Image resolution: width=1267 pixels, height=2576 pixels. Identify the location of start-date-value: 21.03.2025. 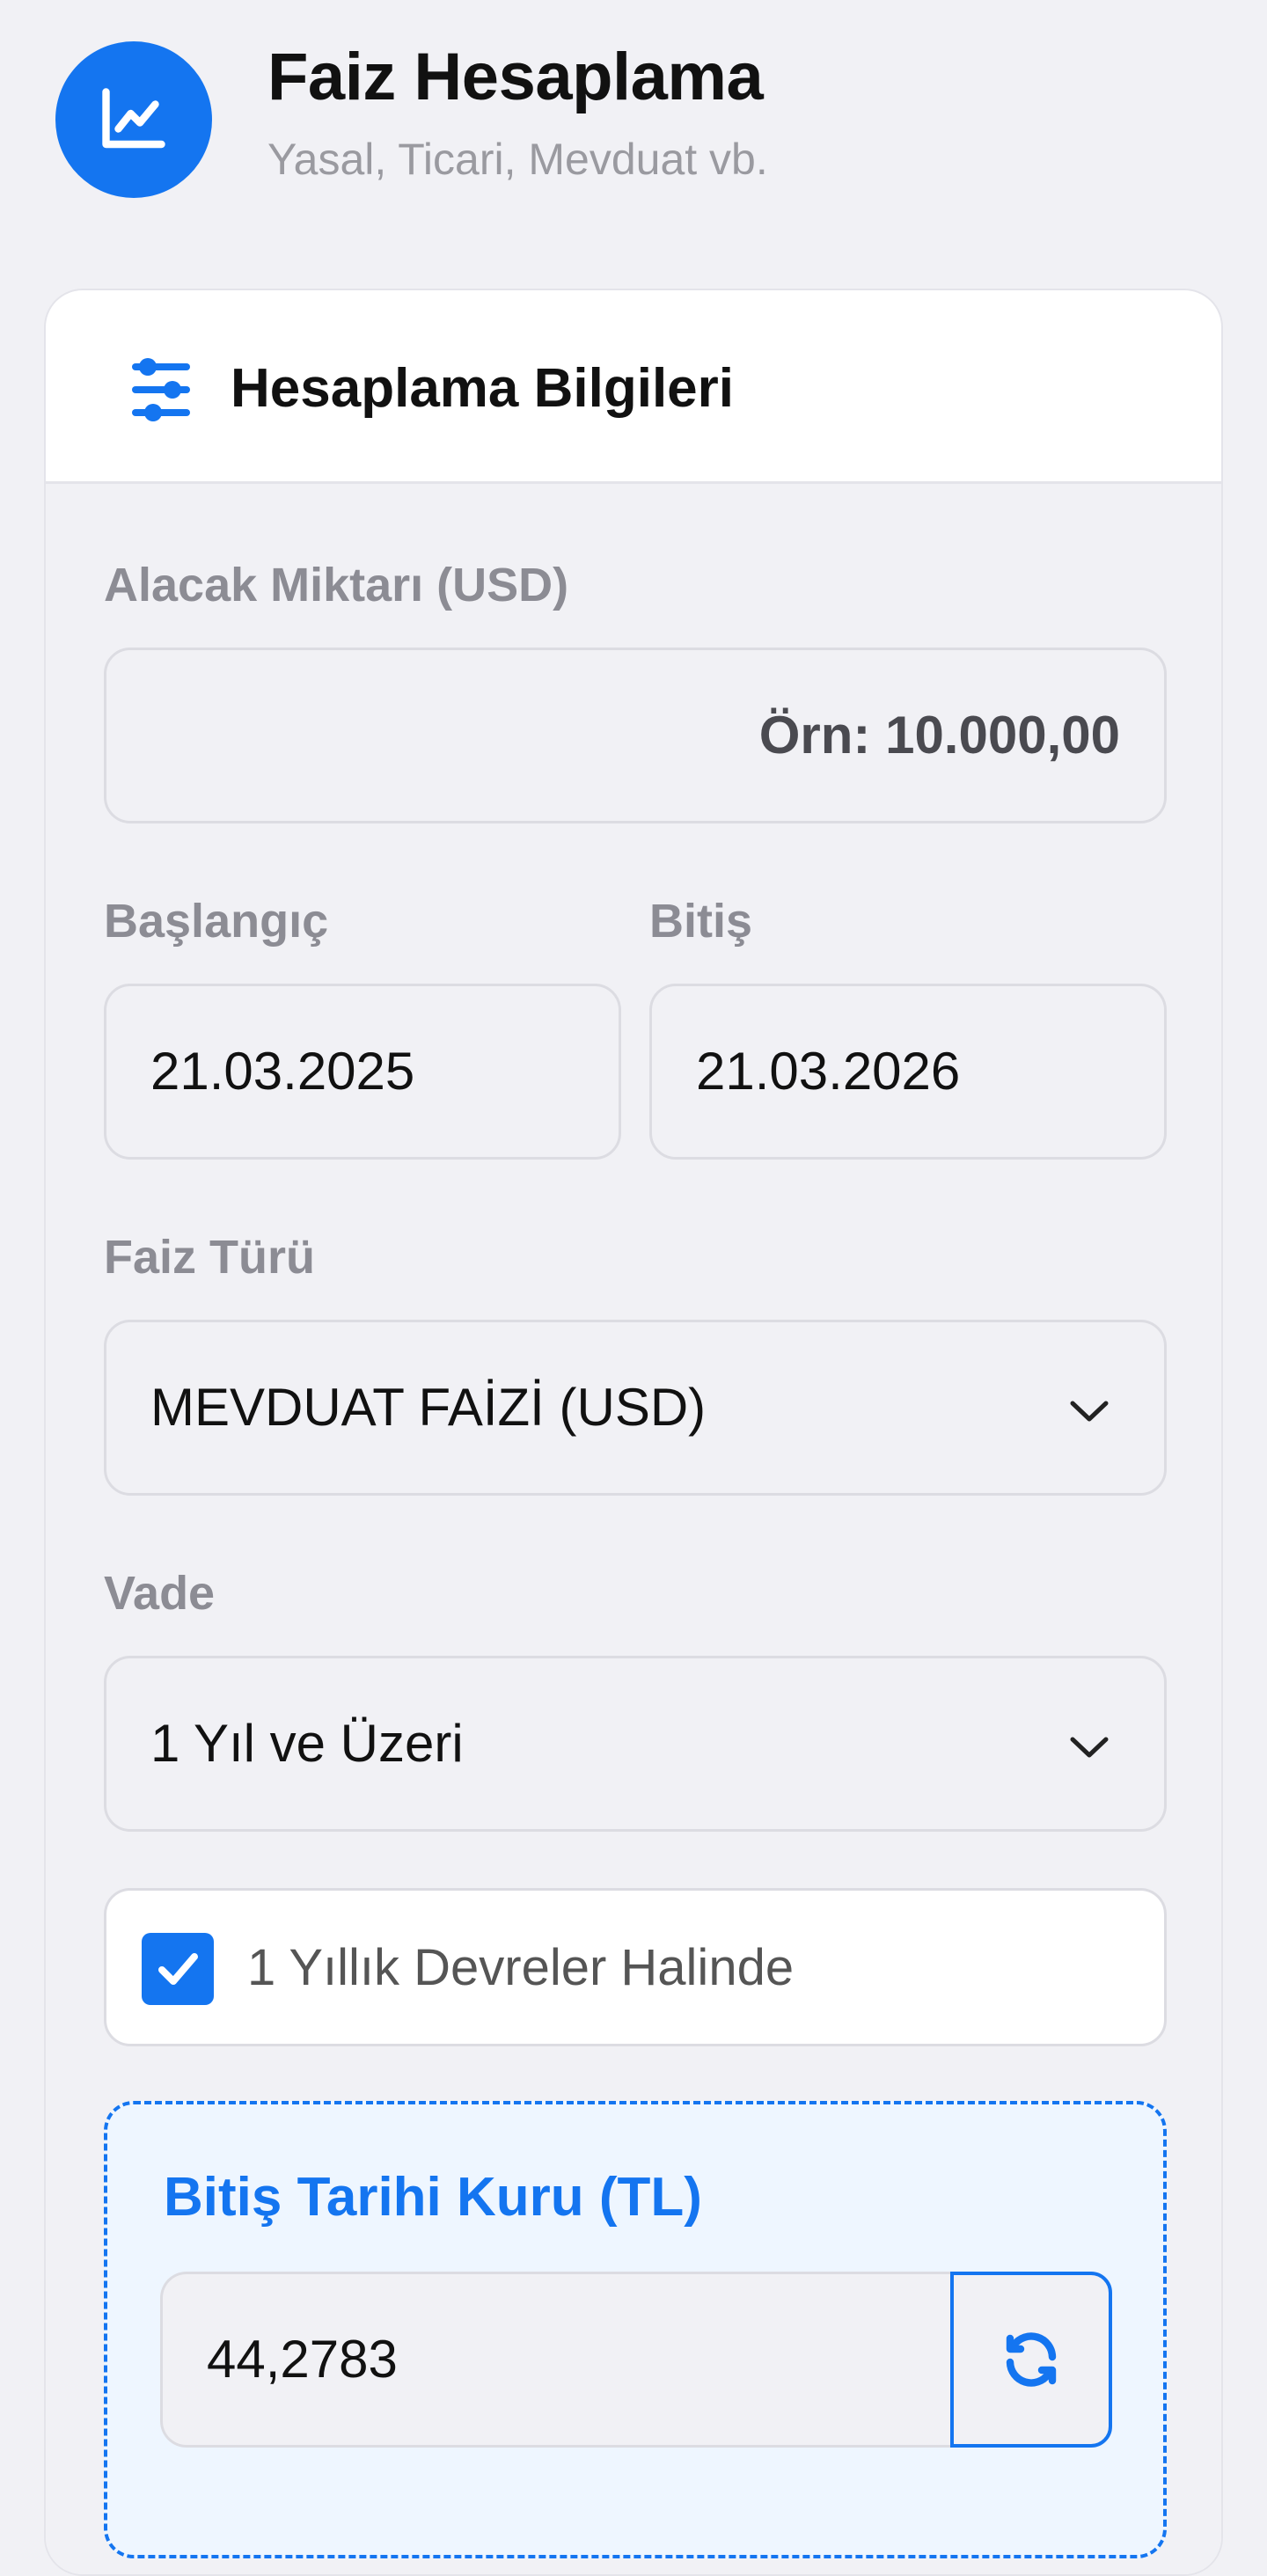
(282, 1071).